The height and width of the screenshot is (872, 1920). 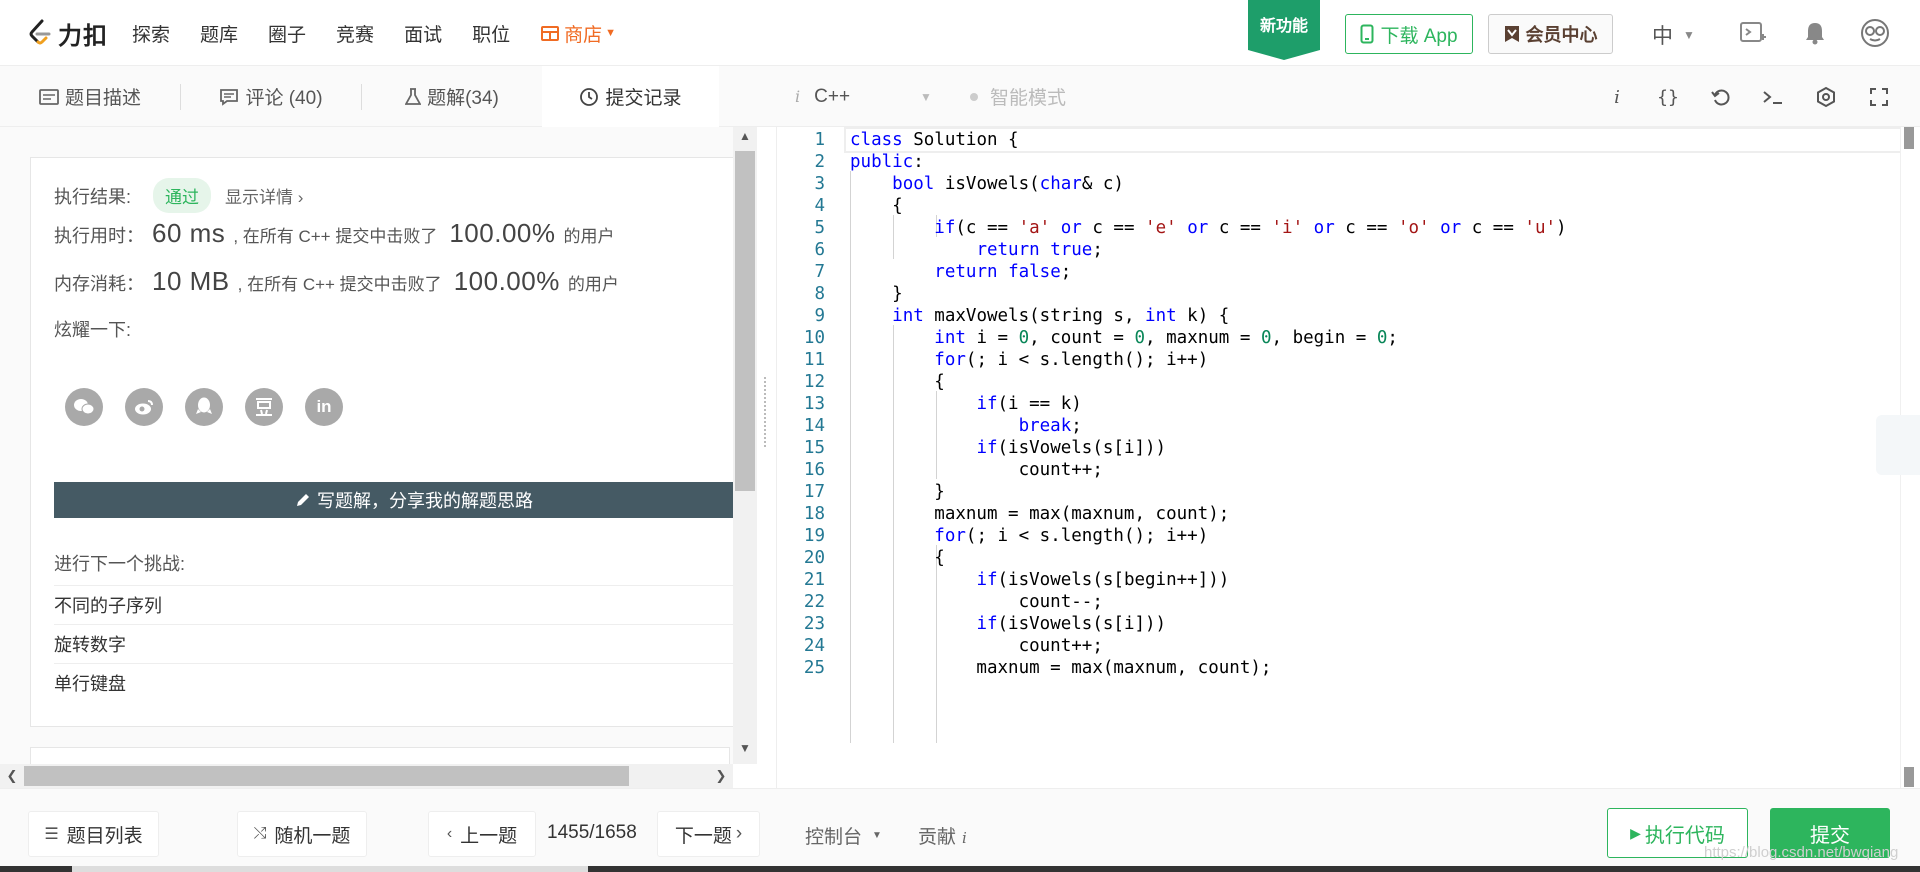 I want to click on main-nav-links: 探索 题库 圈子 竞赛 面试 职位 商店 ▼, so click(x=389, y=33).